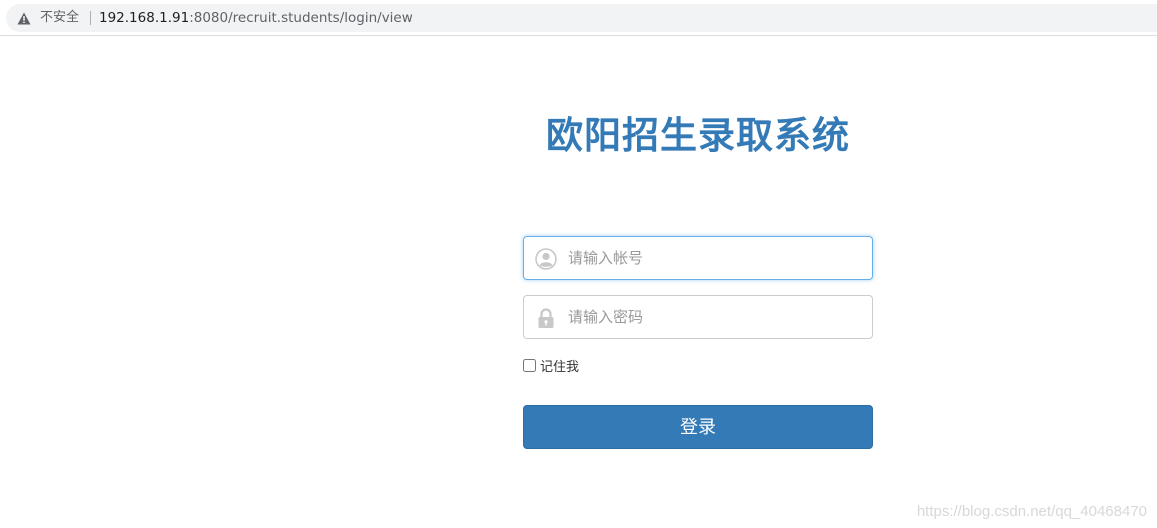 This screenshot has width=1157, height=528. What do you see at coordinates (716, 317) in the screenshot?
I see `password-input` at bounding box center [716, 317].